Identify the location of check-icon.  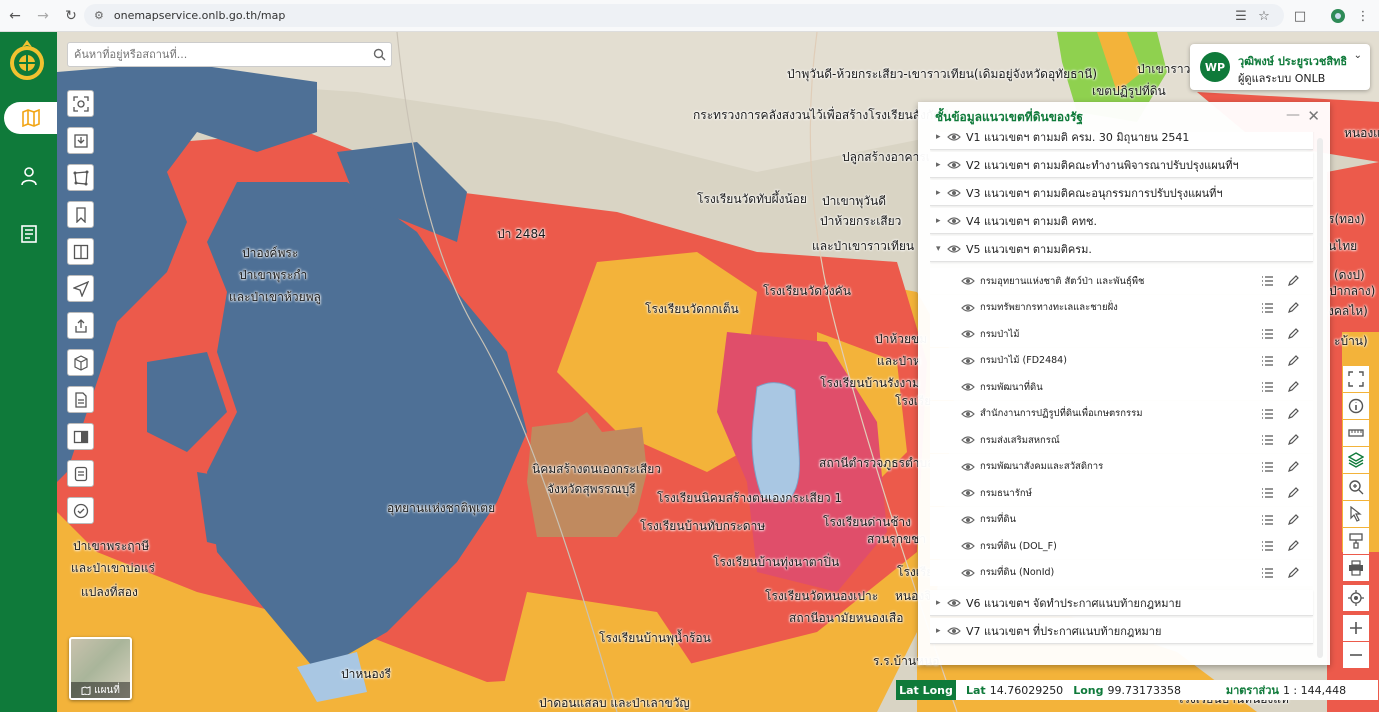
(80, 510).